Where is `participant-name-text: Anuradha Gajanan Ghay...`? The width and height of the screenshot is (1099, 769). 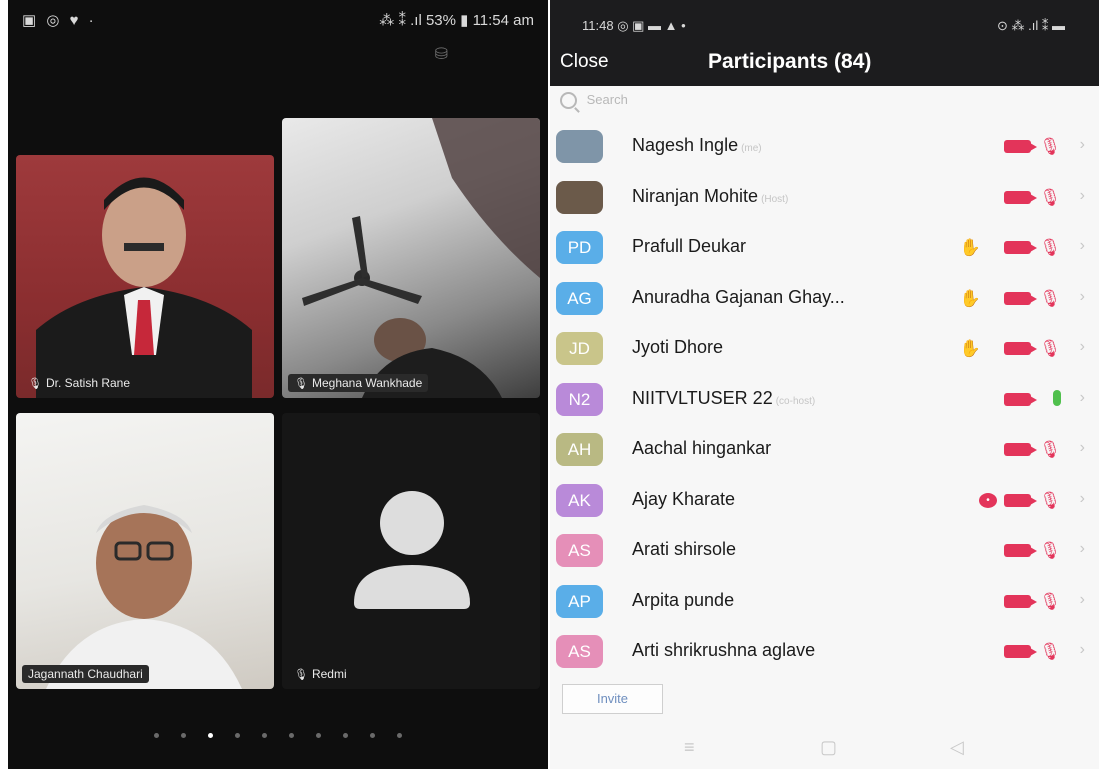
participant-name-text: Anuradha Gajanan Ghay... is located at coordinates (738, 296).